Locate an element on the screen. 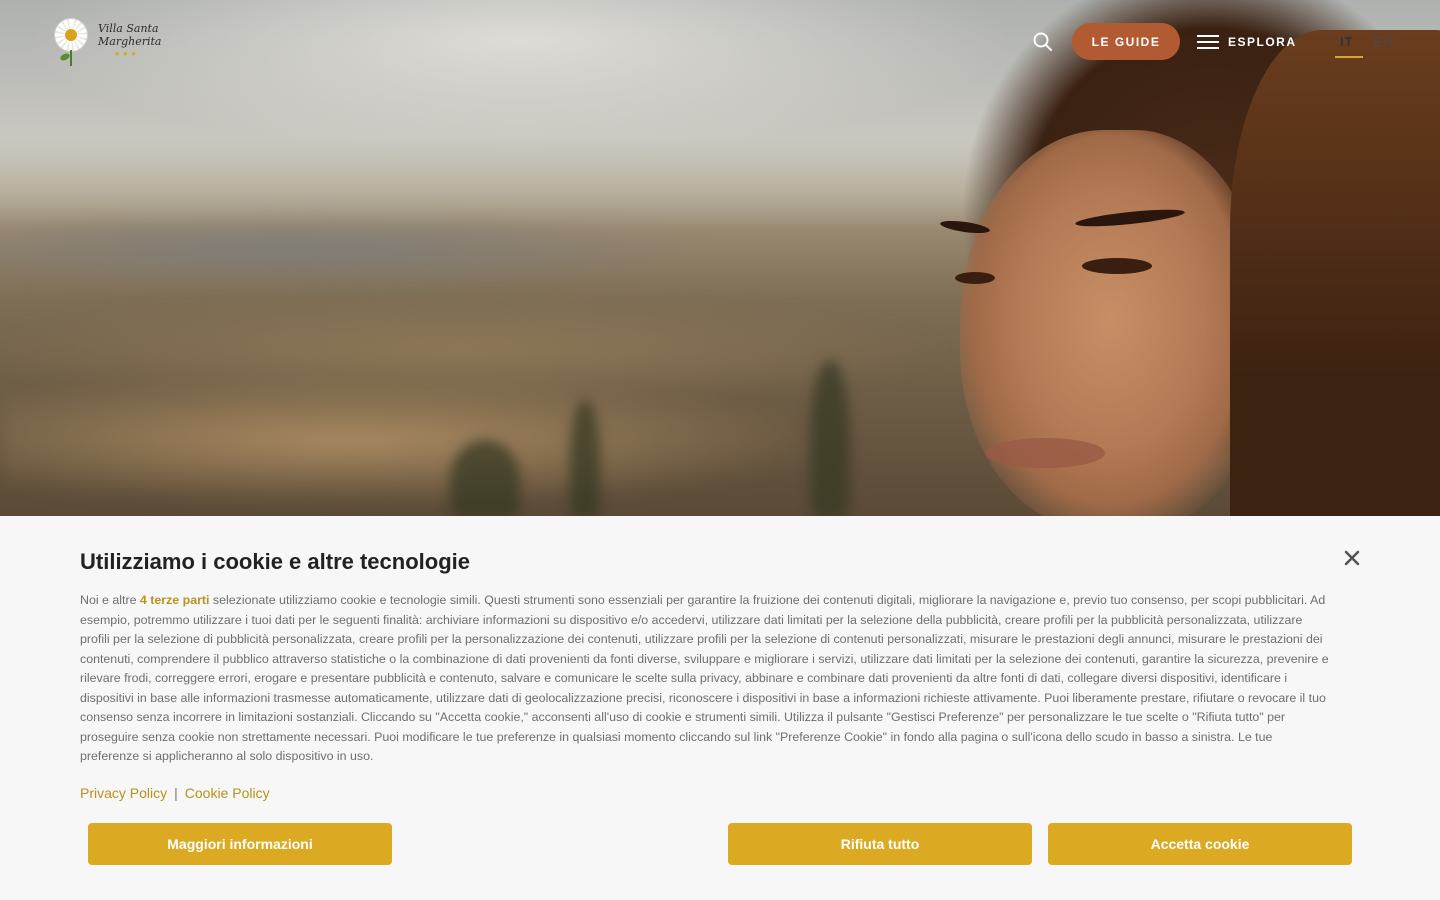  logo-text: Villa Santa Margherita ★★★ is located at coordinates (129, 41).